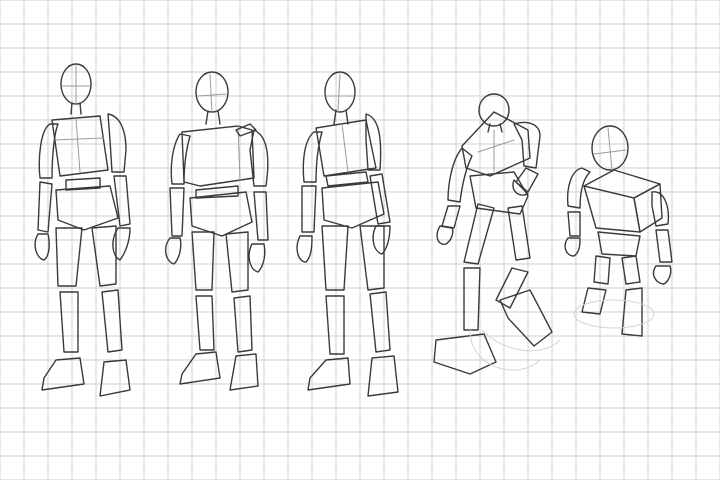  Describe the element at coordinates (612, 209) in the screenshot. I see `chest` at that location.